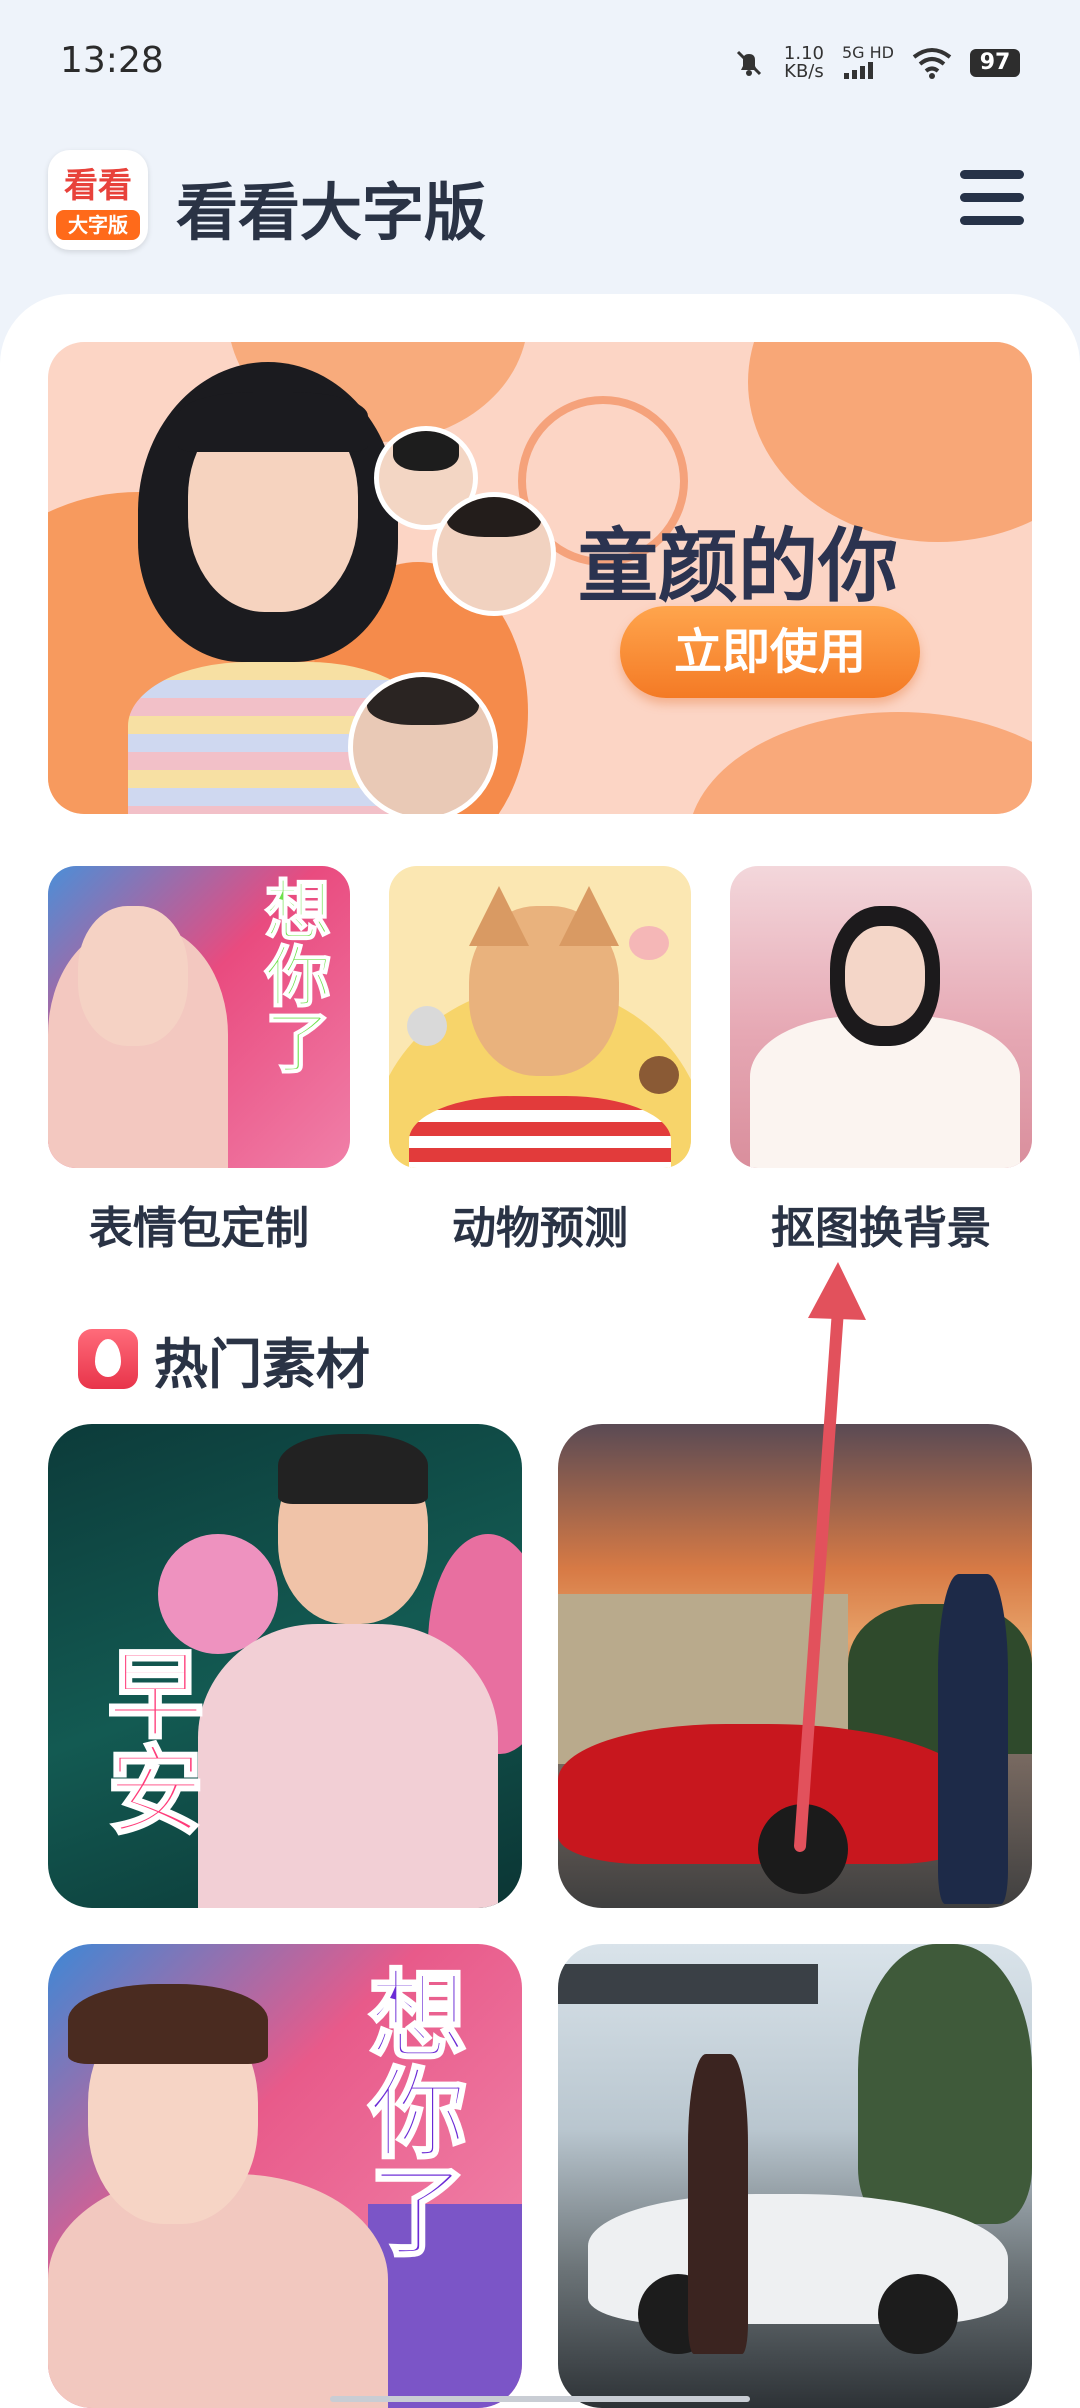 This screenshot has width=1080, height=2408. I want to click on app-header: 看看 大字版 看看大字版, so click(540, 210).